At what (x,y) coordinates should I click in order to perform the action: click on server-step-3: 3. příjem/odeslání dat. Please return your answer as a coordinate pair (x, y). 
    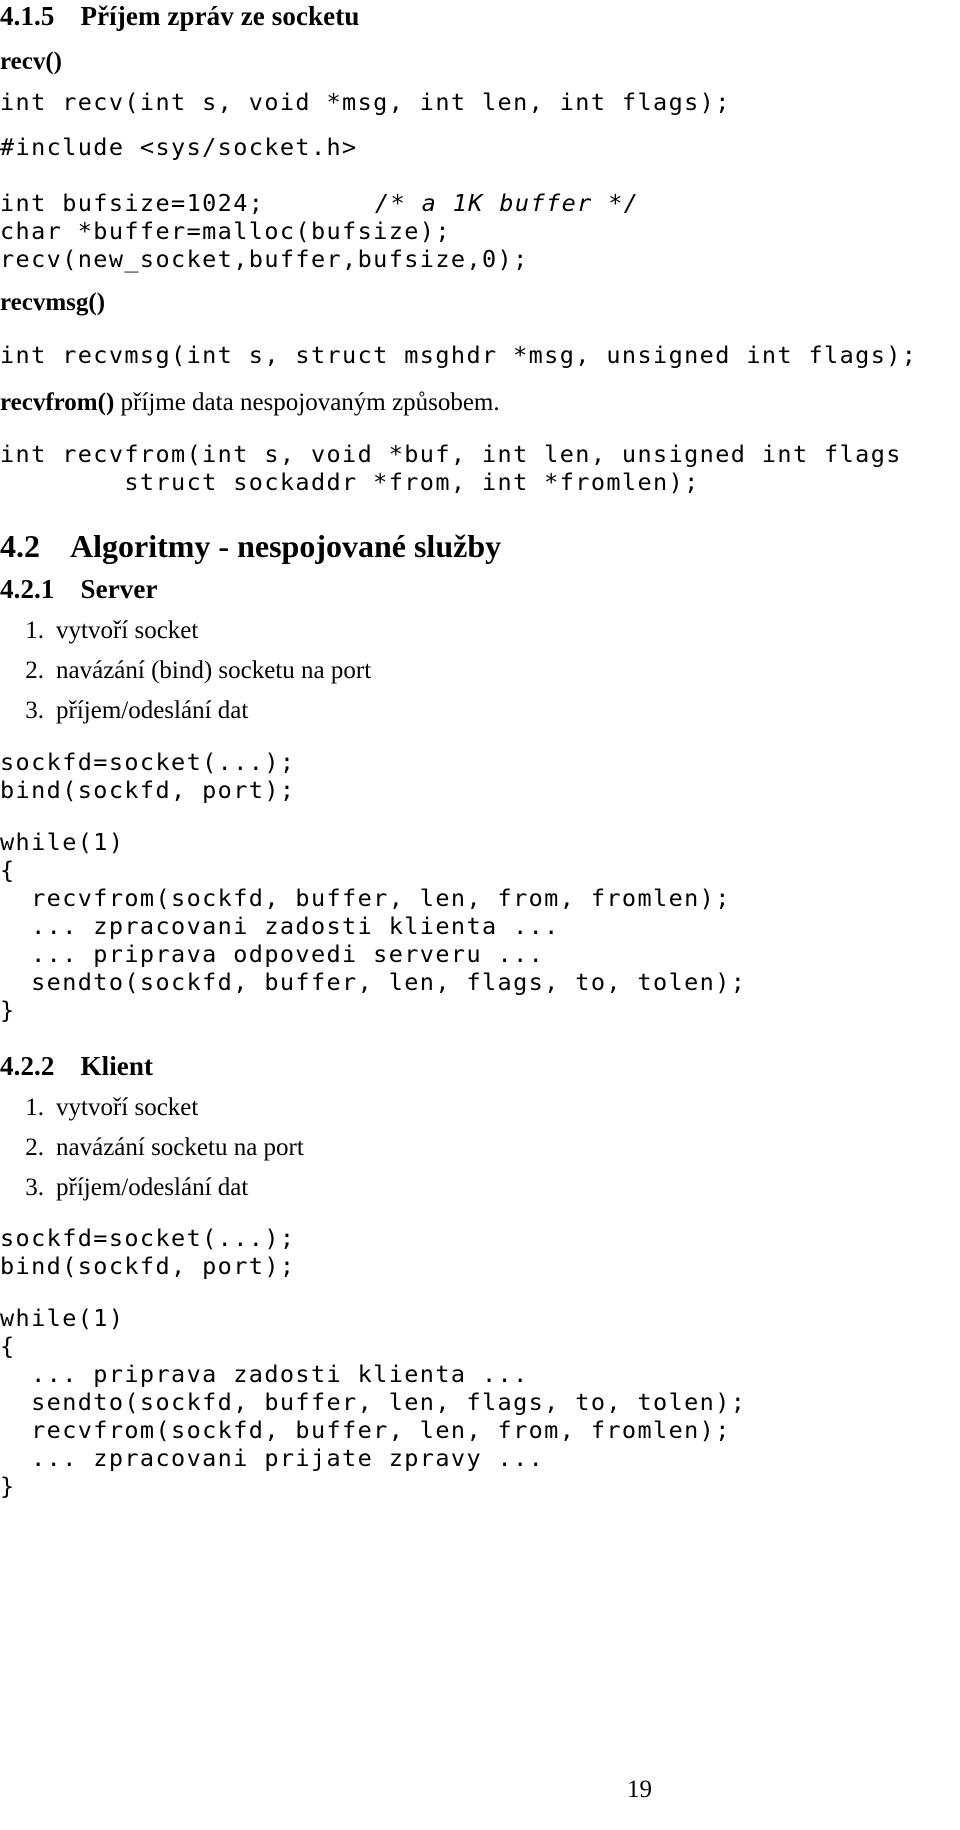
    Looking at the image, I should click on (124, 711).